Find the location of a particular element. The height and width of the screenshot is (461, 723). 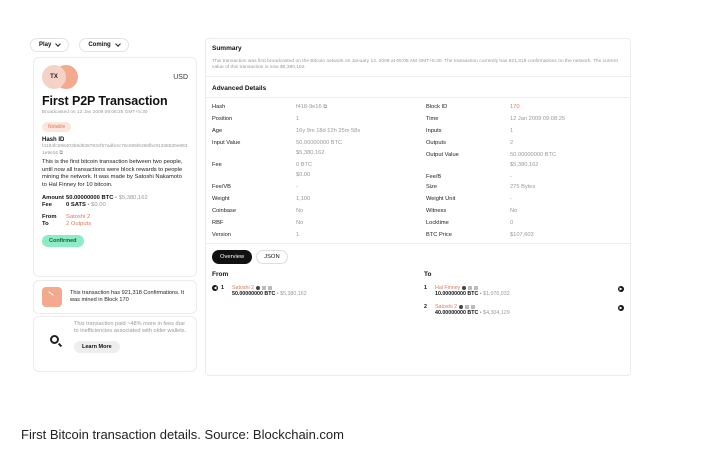

tab-json: JSON is located at coordinates (272, 257).